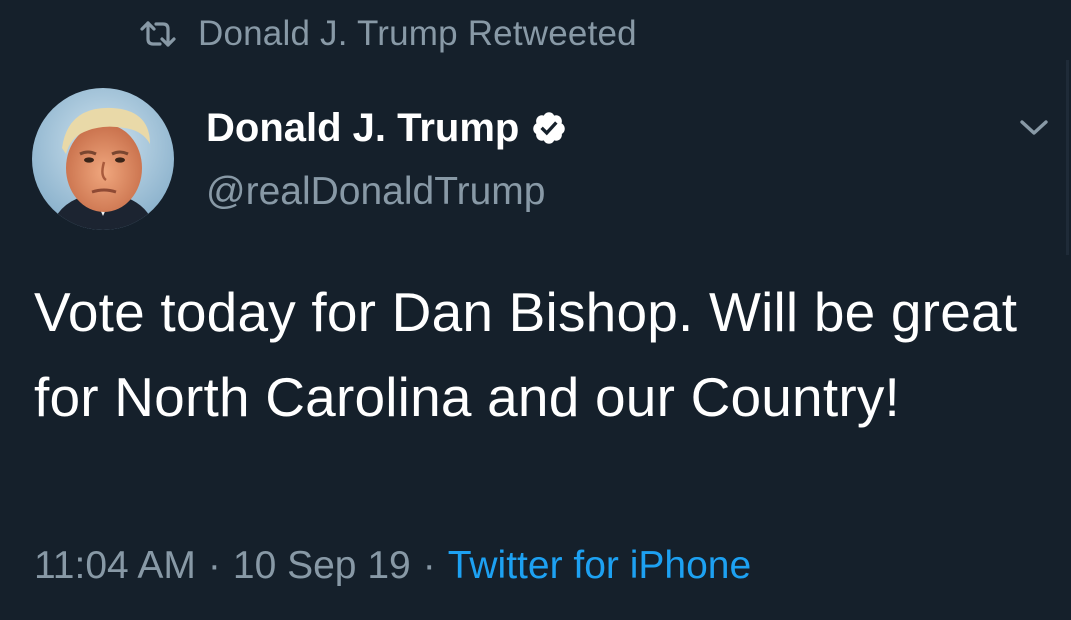 Image resolution: width=1071 pixels, height=620 pixels. I want to click on author-handle: @realDonaldTrump, so click(375, 192).